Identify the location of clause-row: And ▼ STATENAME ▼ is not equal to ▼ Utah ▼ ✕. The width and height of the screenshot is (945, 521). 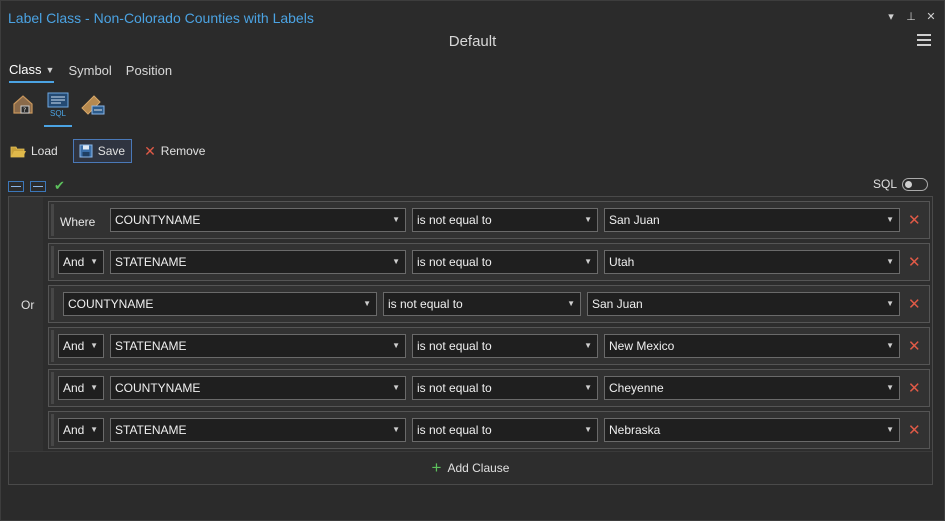
(489, 262).